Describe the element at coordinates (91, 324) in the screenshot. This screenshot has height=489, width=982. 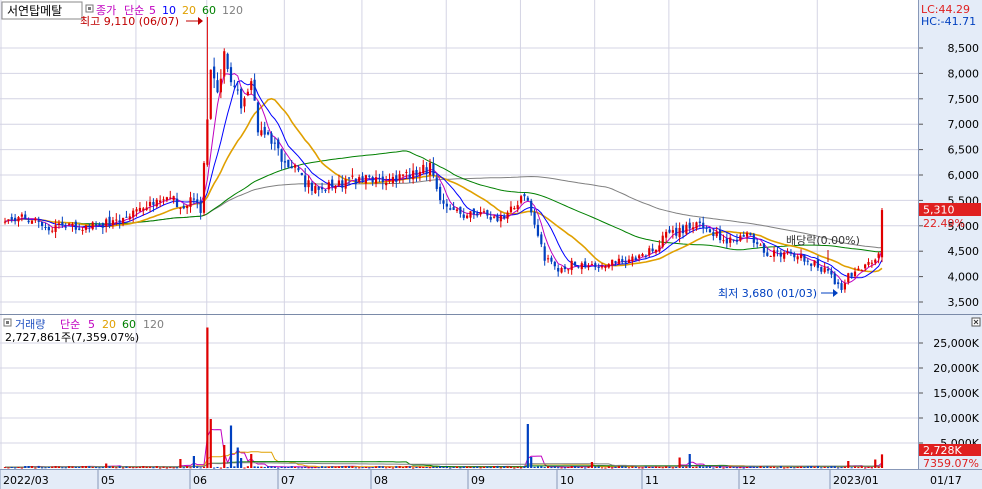
I see `volume-ma-period-5: 5` at that location.